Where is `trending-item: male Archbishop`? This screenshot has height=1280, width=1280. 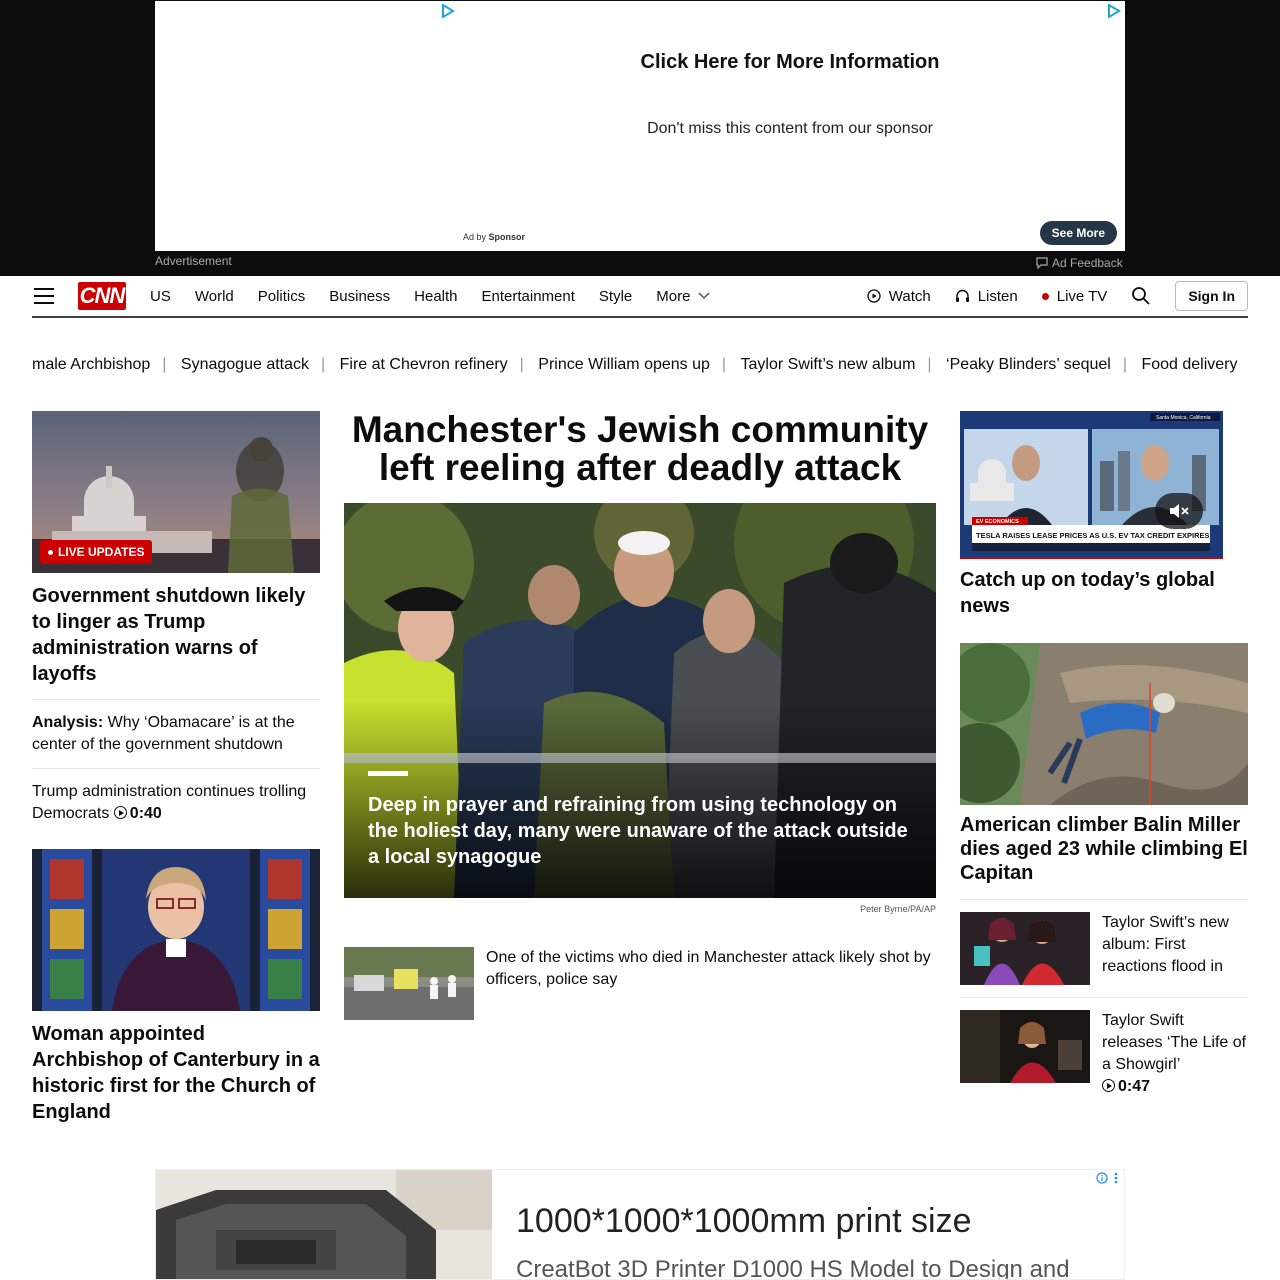 trending-item: male Archbishop is located at coordinates (91, 365).